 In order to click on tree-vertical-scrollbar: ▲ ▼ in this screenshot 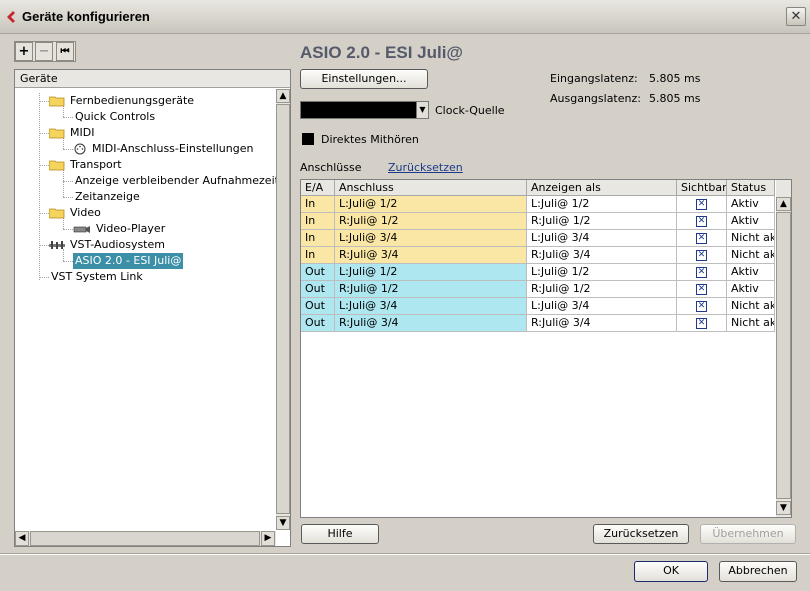, I will do `click(283, 309)`.